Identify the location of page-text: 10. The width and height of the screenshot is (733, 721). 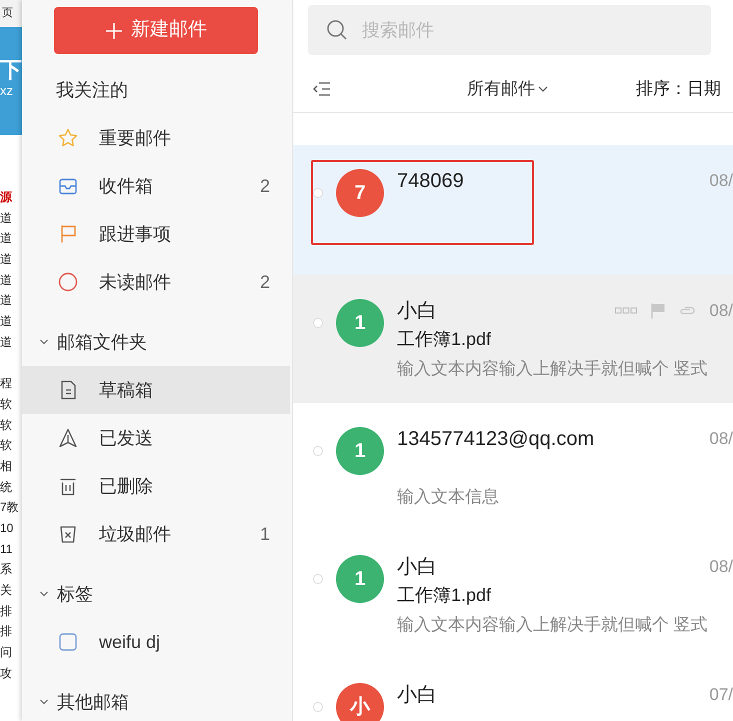
(7, 528).